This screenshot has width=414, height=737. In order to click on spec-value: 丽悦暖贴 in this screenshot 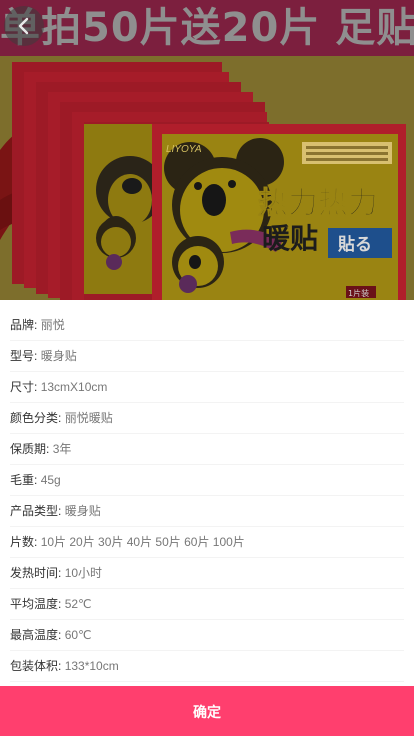, I will do `click(88, 418)`.